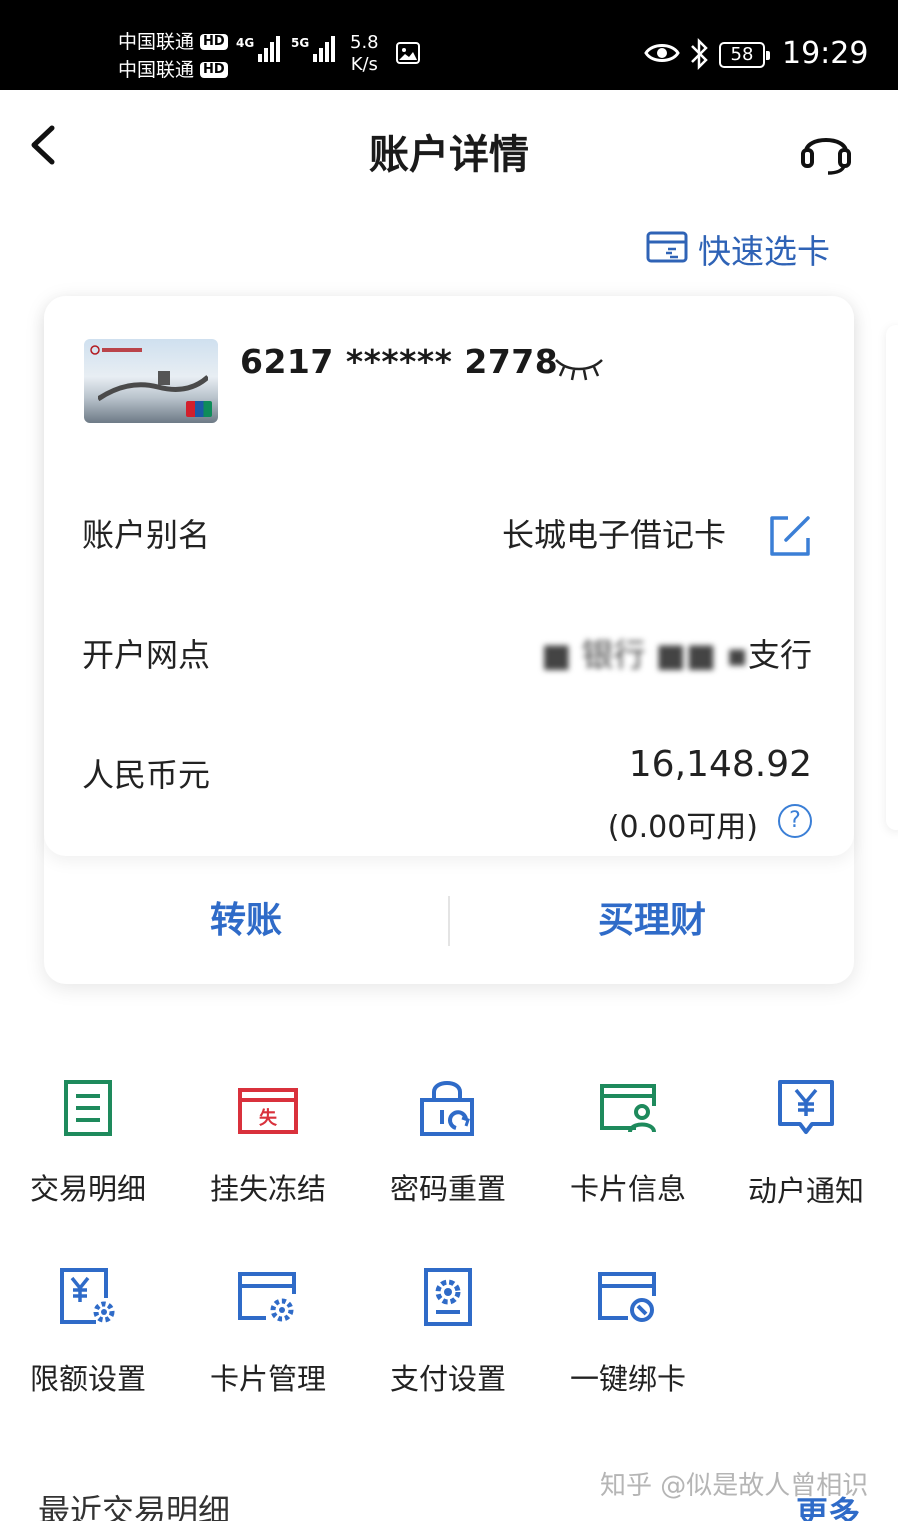  What do you see at coordinates (779, 655) in the screenshot?
I see `branch-value-suffix: 支行` at bounding box center [779, 655].